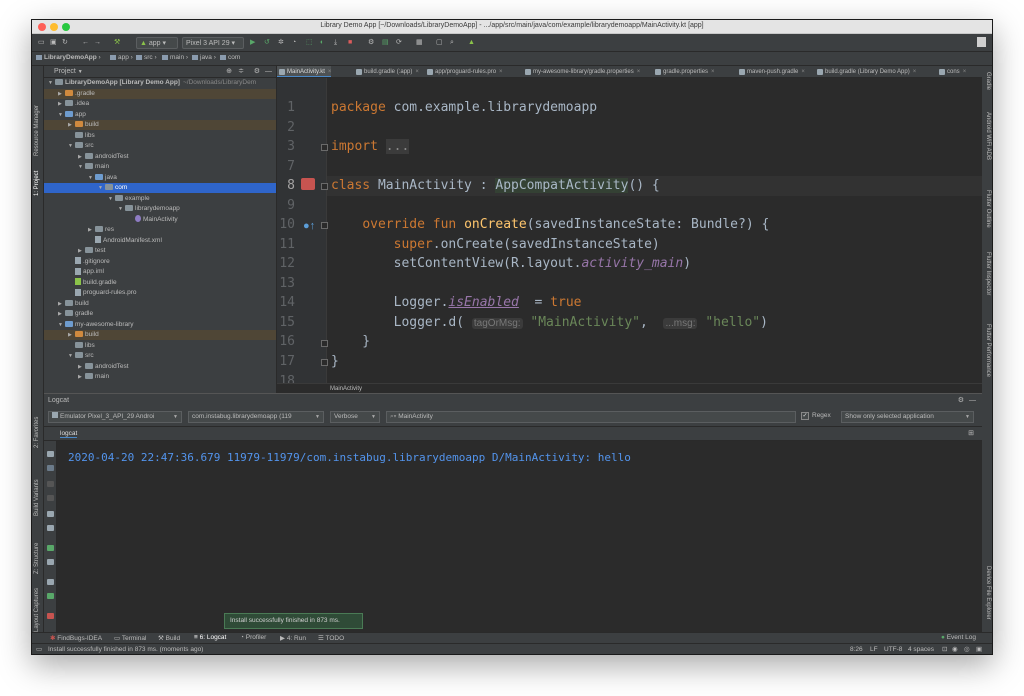 This screenshot has height=696, width=1024. I want to click on coverage-icon: ◐, so click(322, 42).